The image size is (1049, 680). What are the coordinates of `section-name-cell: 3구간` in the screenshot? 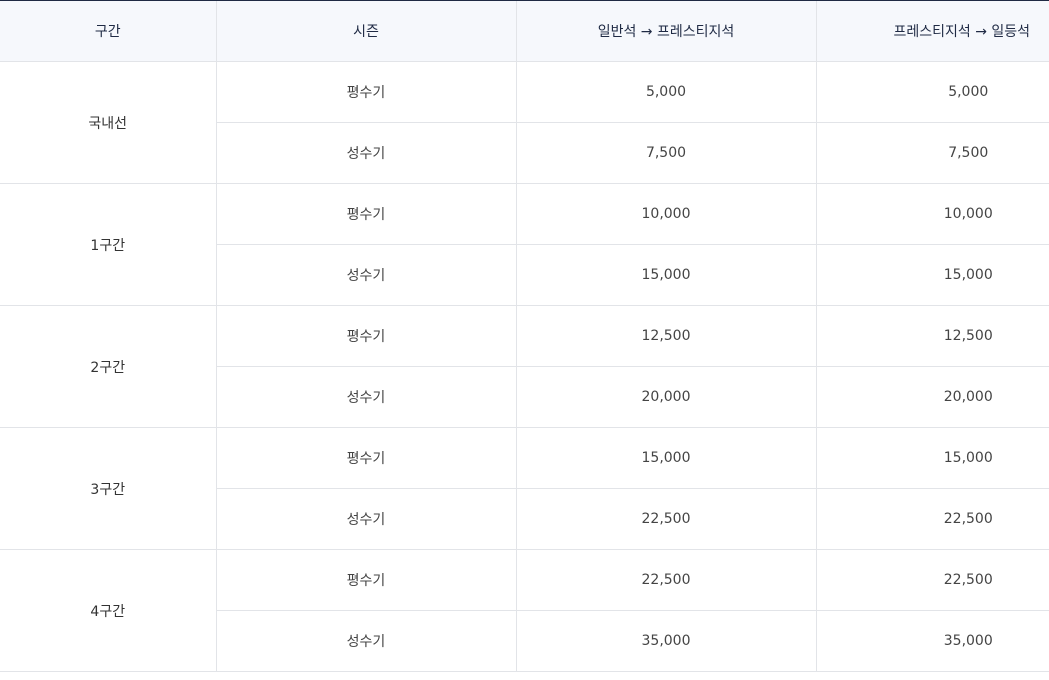 It's located at (108, 488).